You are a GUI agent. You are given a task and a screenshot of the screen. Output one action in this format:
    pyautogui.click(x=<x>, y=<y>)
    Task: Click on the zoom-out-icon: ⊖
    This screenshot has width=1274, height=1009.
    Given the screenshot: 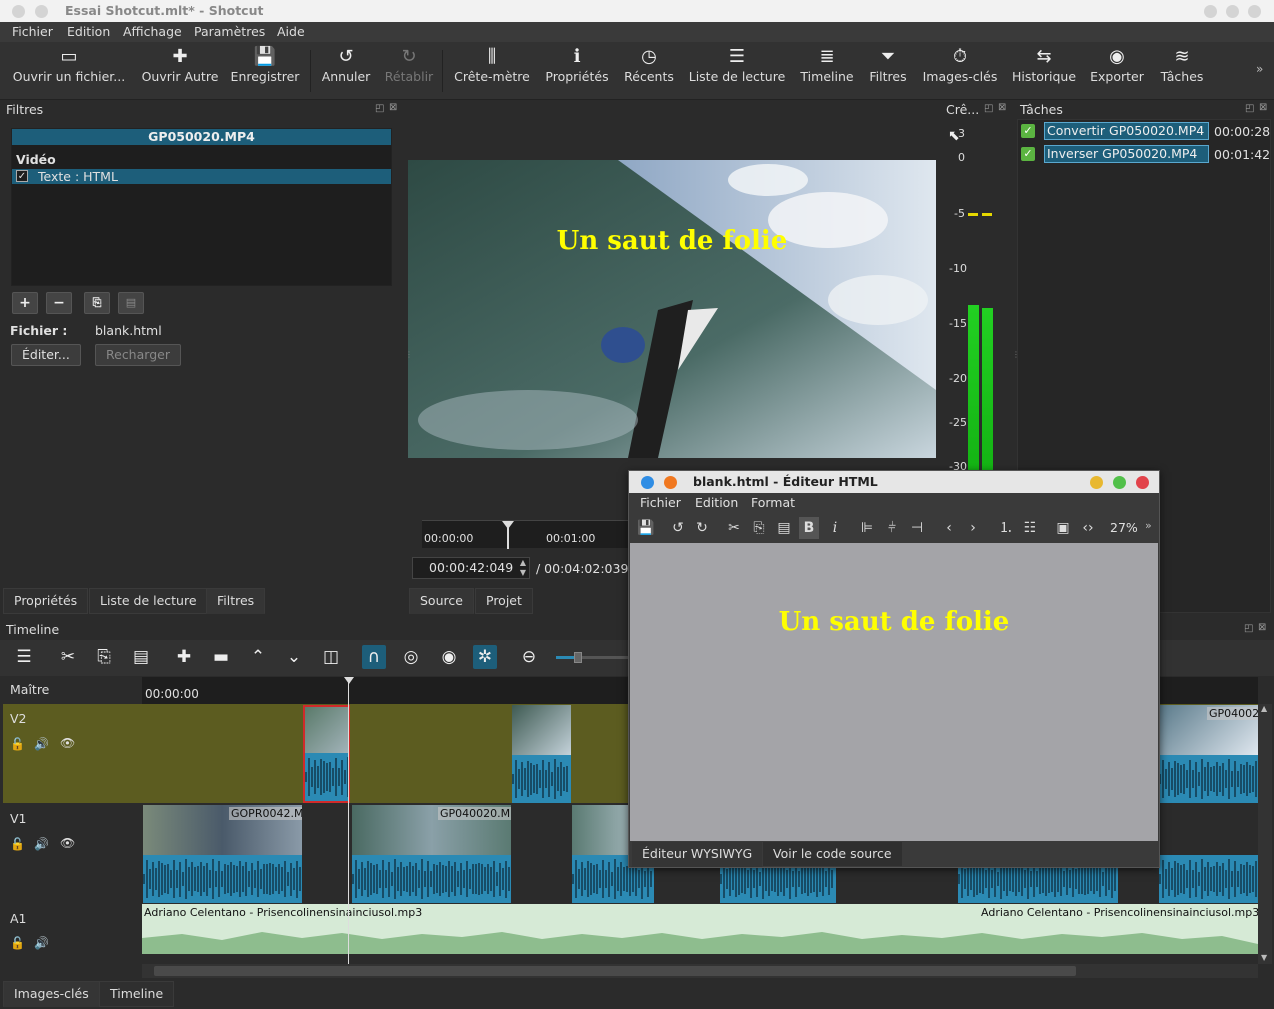 What is the action you would take?
    pyautogui.click(x=529, y=657)
    